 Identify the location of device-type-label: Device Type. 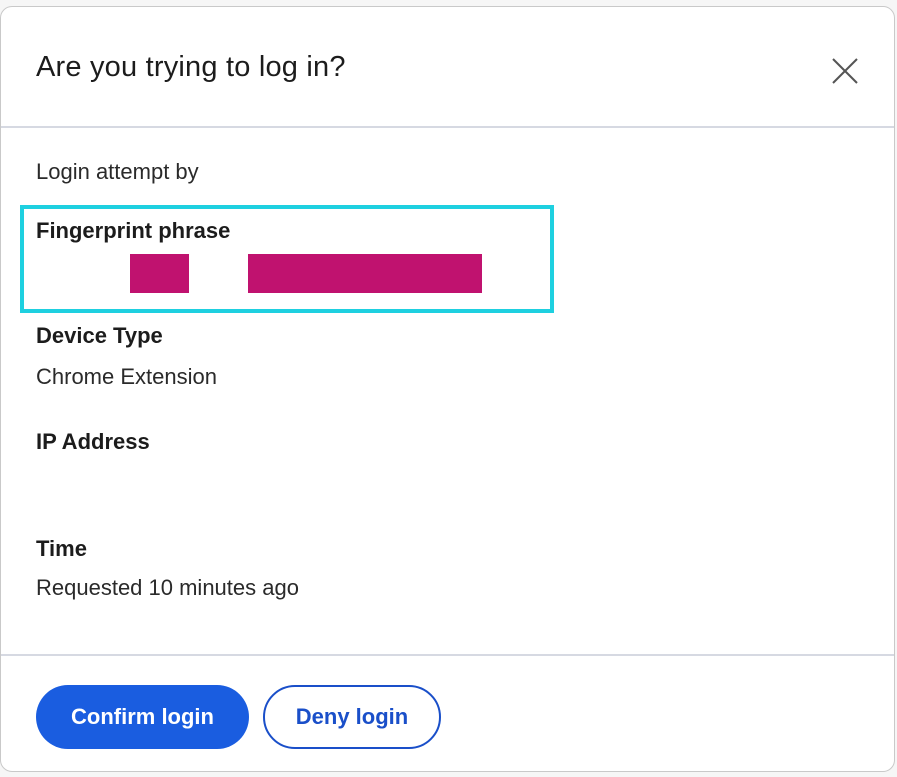
(99, 335).